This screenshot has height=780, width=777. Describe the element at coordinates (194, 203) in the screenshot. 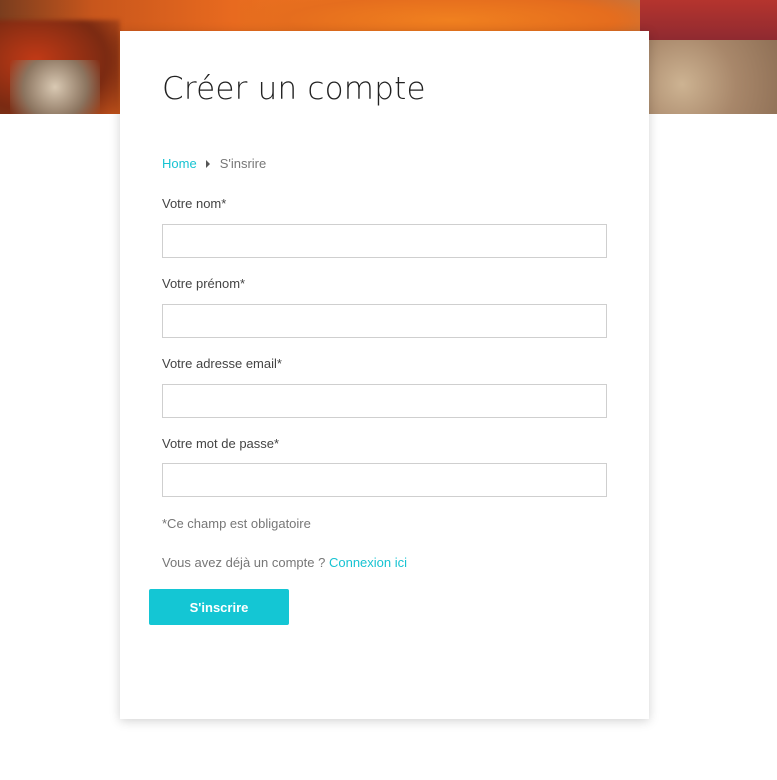

I see `last-name-label: Votre nom*` at that location.